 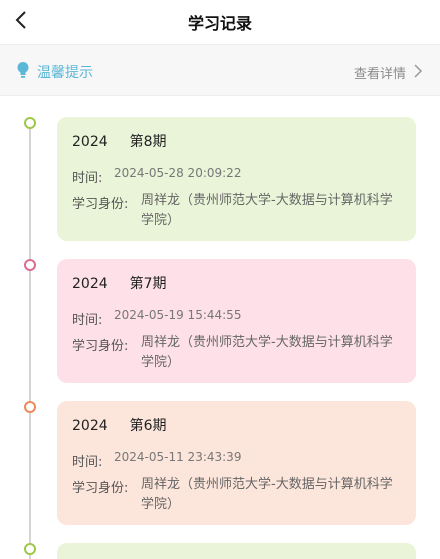 I want to click on tip-bar: 温馨提示 查看详情, so click(x=220, y=70).